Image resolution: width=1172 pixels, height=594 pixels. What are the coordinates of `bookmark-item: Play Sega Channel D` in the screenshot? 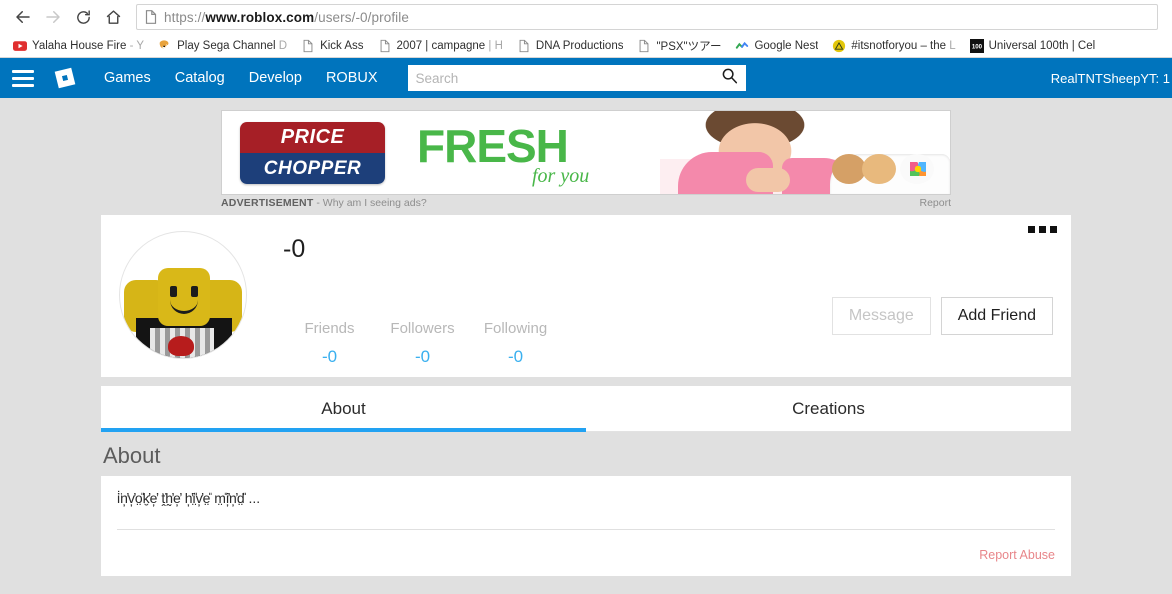 It's located at (222, 46).